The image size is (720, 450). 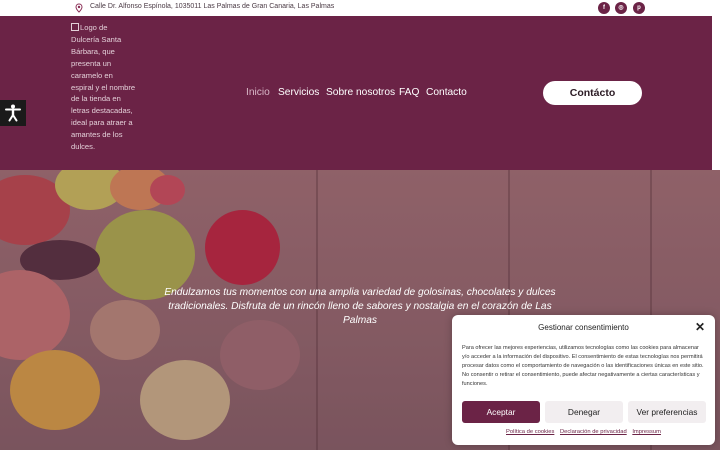 I want to click on contact-button: Contácto, so click(x=592, y=93).